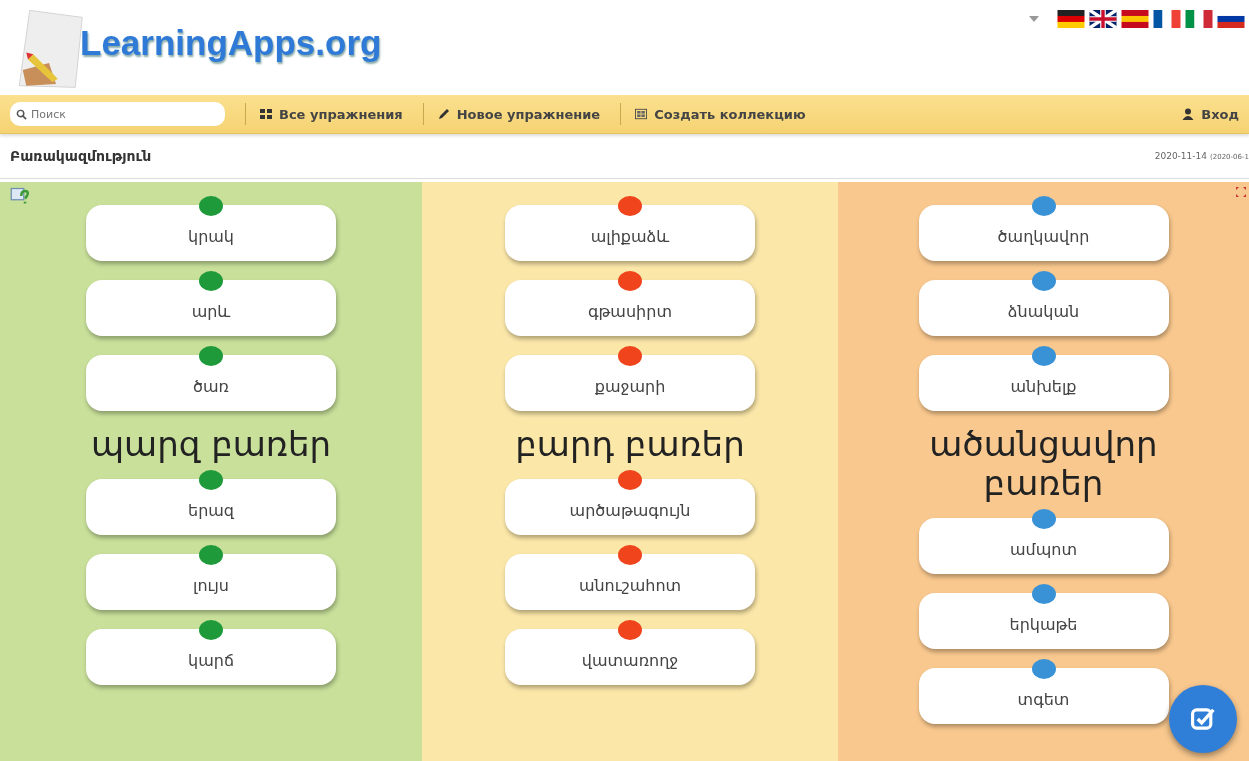 Image resolution: width=1249 pixels, height=761 pixels. Describe the element at coordinates (1210, 114) in the screenshot. I see `login-link: Вход` at that location.